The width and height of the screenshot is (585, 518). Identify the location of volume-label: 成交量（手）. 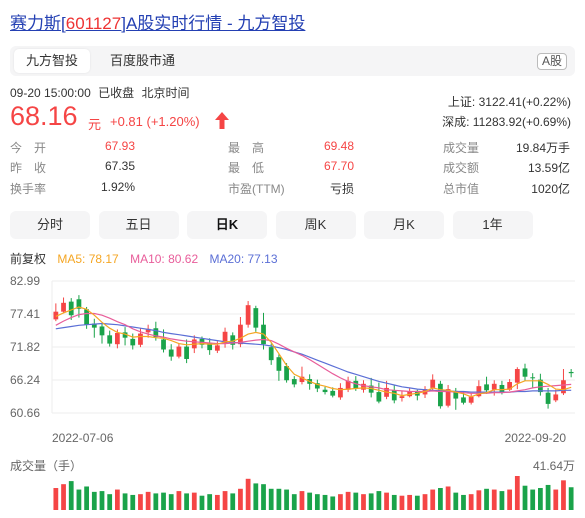
(46, 466).